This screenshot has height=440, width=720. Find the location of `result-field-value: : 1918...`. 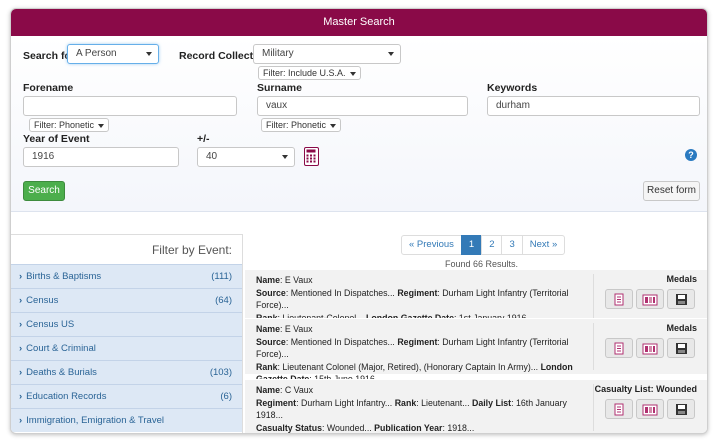

result-field-value: : 1918... is located at coordinates (458, 427).